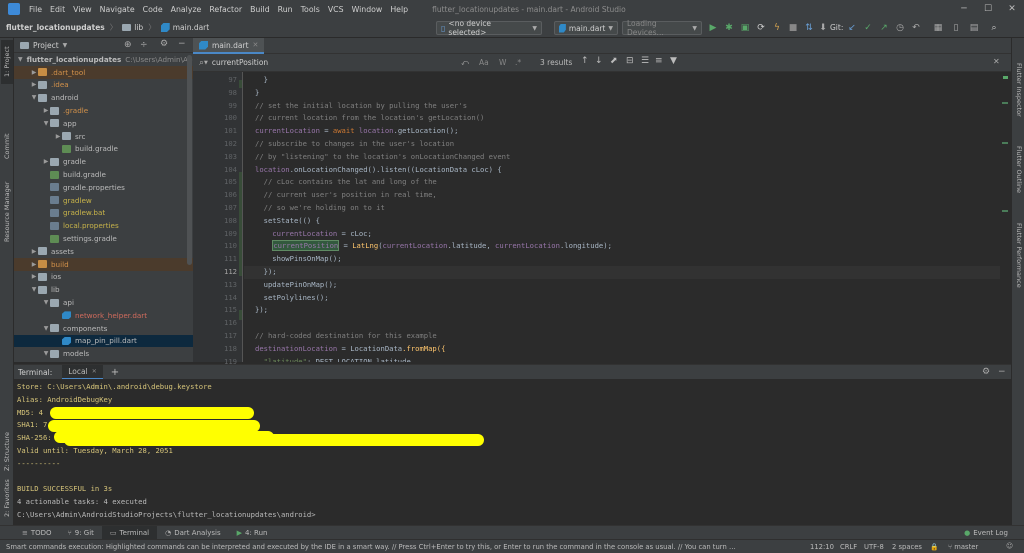  Describe the element at coordinates (934, 547) in the screenshot. I see `lock-icon: 🔒` at that location.